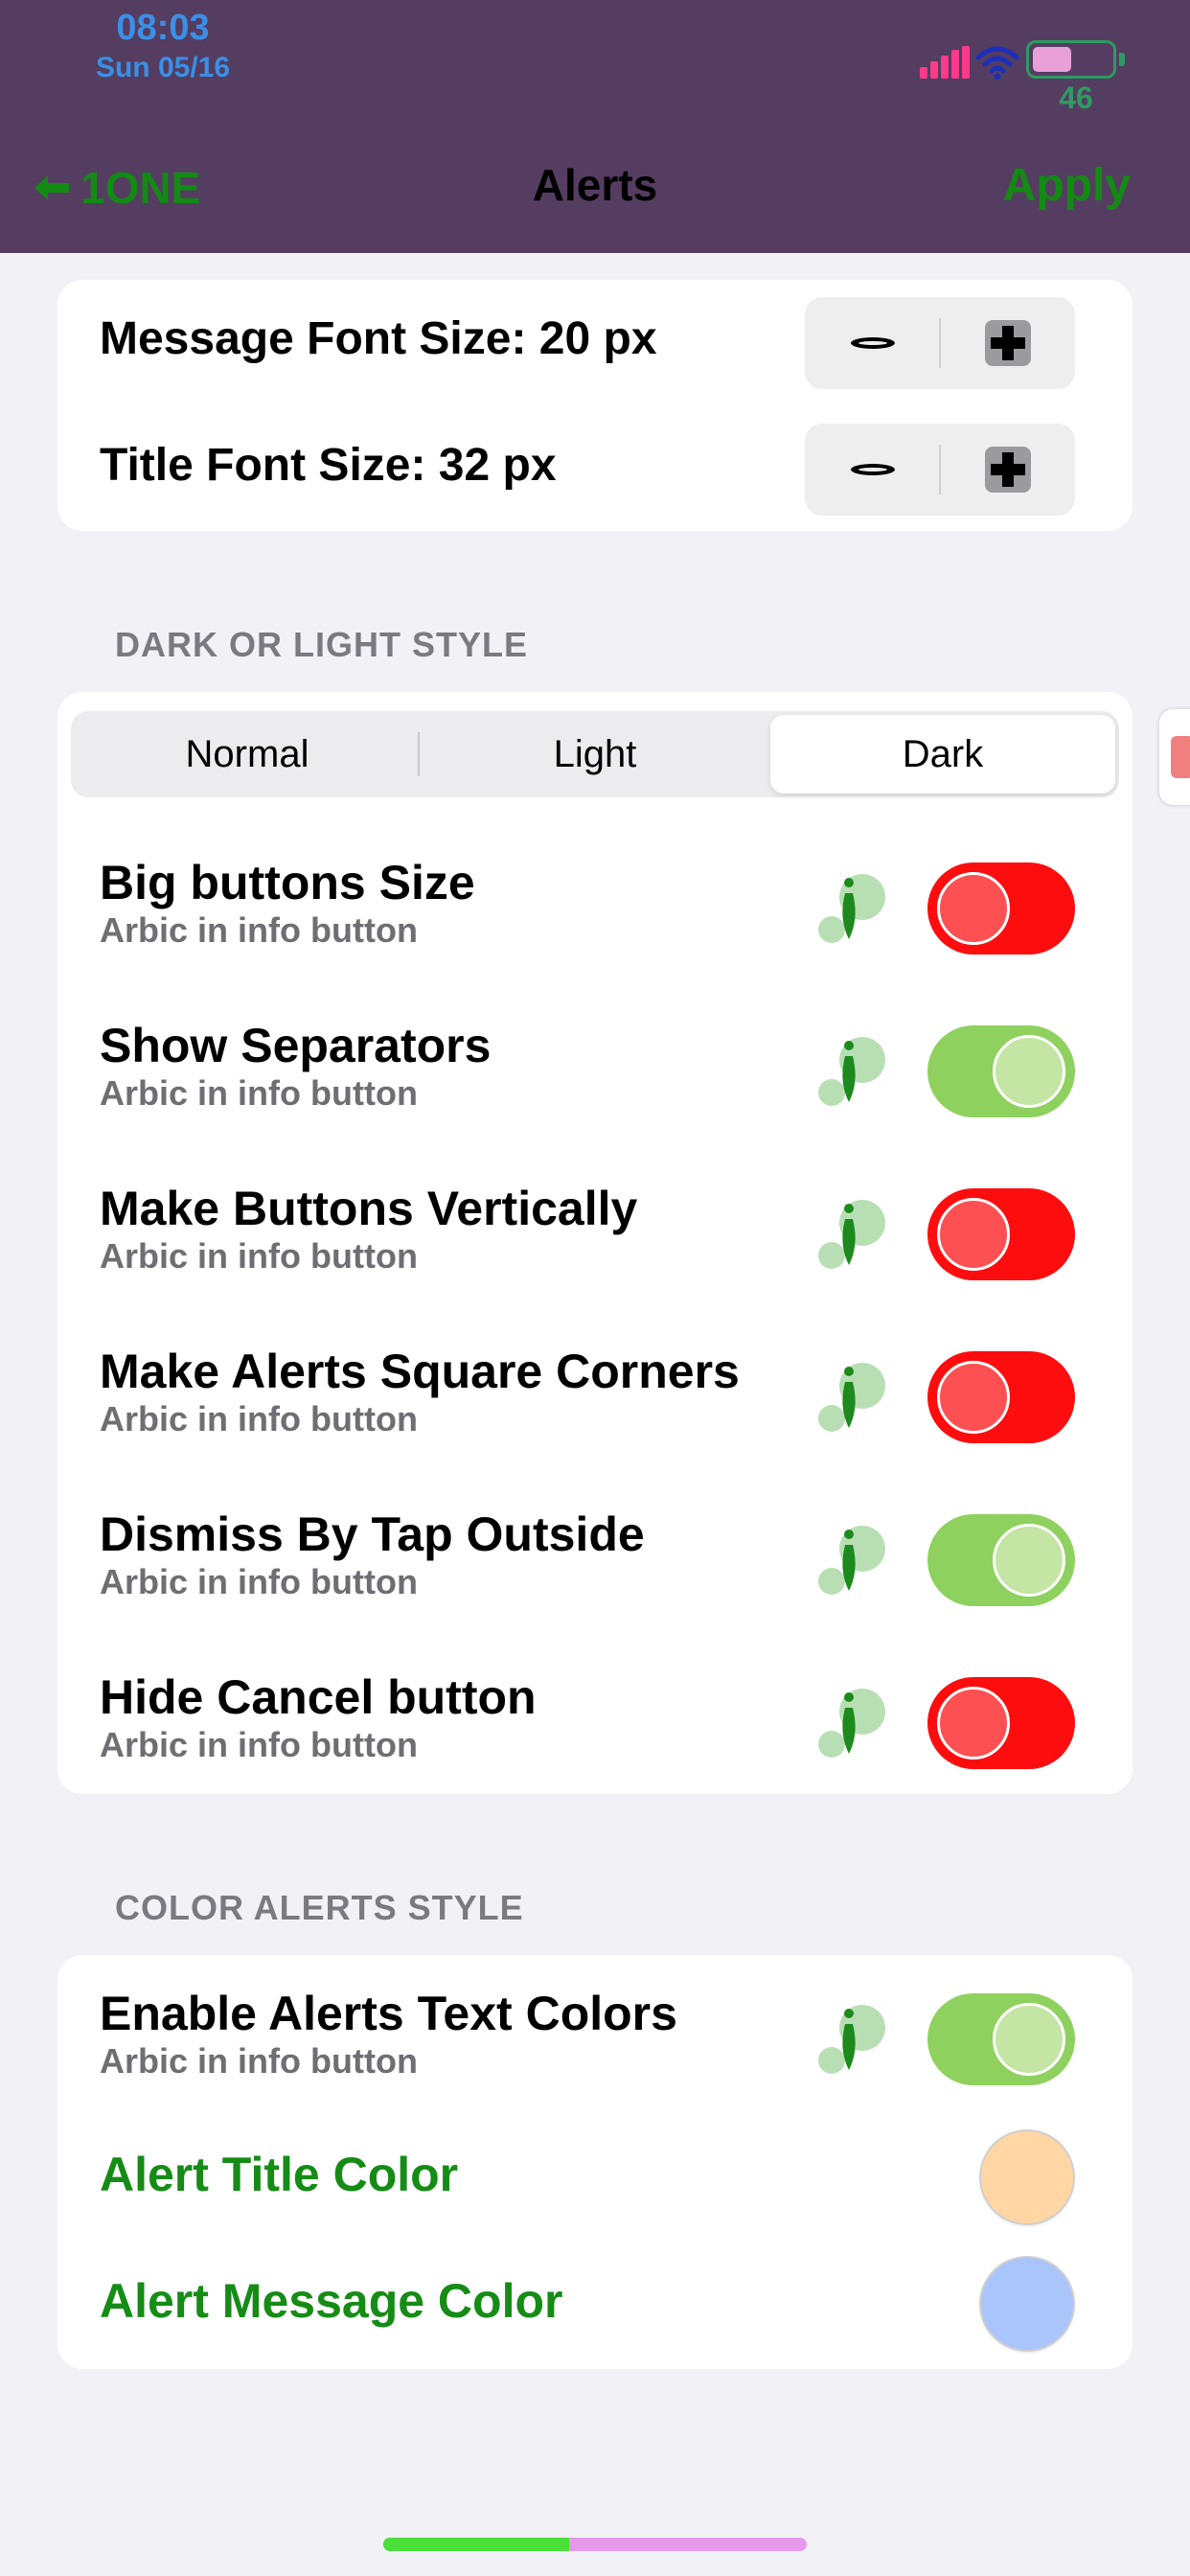 The height and width of the screenshot is (2576, 1190). What do you see at coordinates (163, 67) in the screenshot?
I see `status-date: Sun 05/16` at bounding box center [163, 67].